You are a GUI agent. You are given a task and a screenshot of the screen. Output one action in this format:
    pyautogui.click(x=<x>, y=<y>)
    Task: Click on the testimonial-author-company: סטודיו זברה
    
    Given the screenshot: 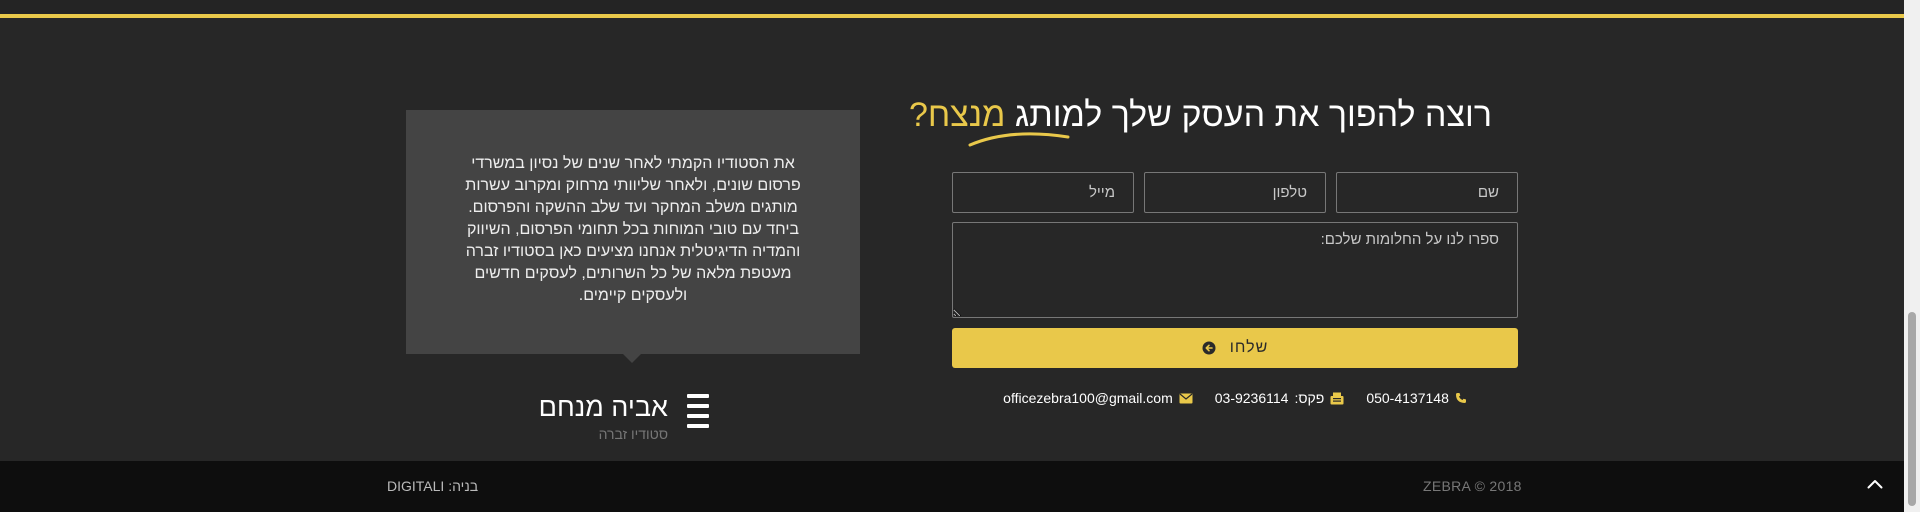 What is the action you would take?
    pyautogui.click(x=633, y=434)
    